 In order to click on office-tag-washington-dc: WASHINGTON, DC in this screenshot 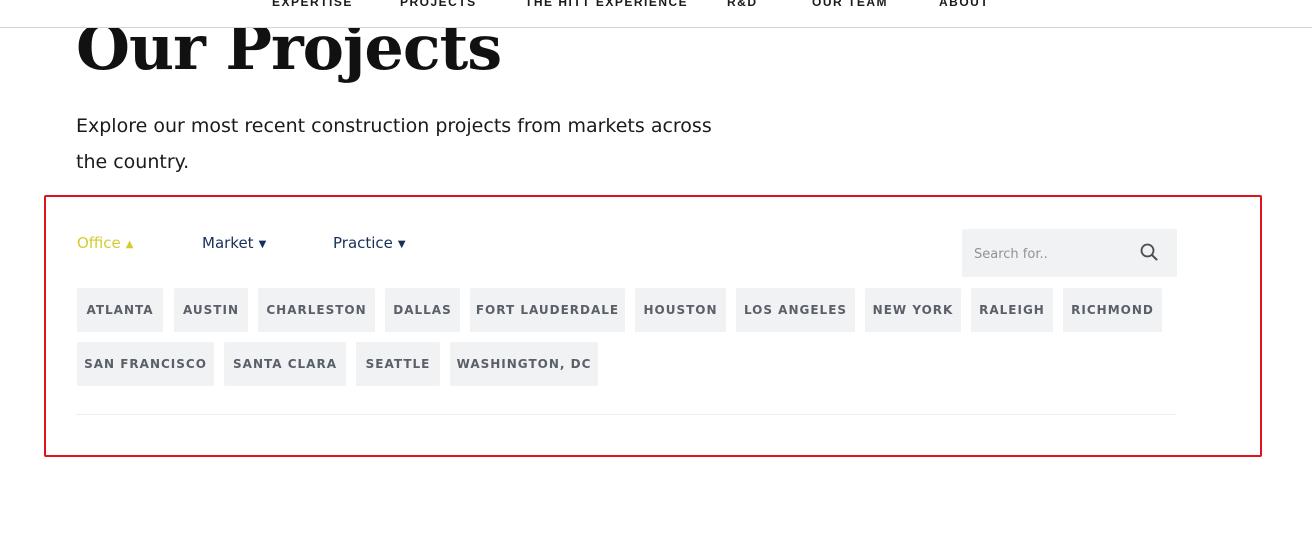, I will do `click(524, 364)`.